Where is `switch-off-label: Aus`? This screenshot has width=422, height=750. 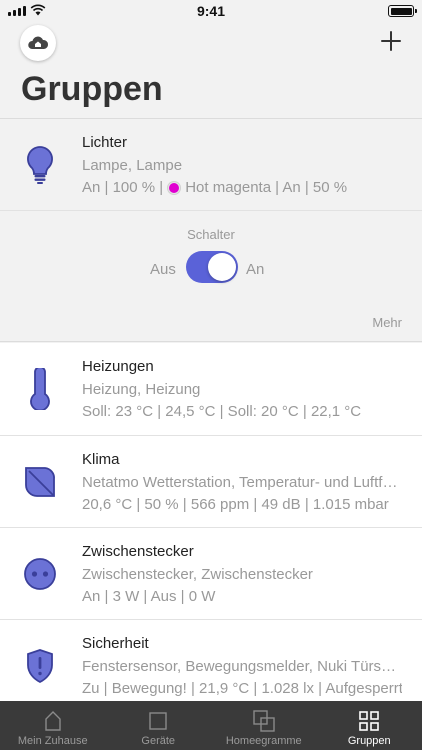
switch-off-label: Aus is located at coordinates (163, 269).